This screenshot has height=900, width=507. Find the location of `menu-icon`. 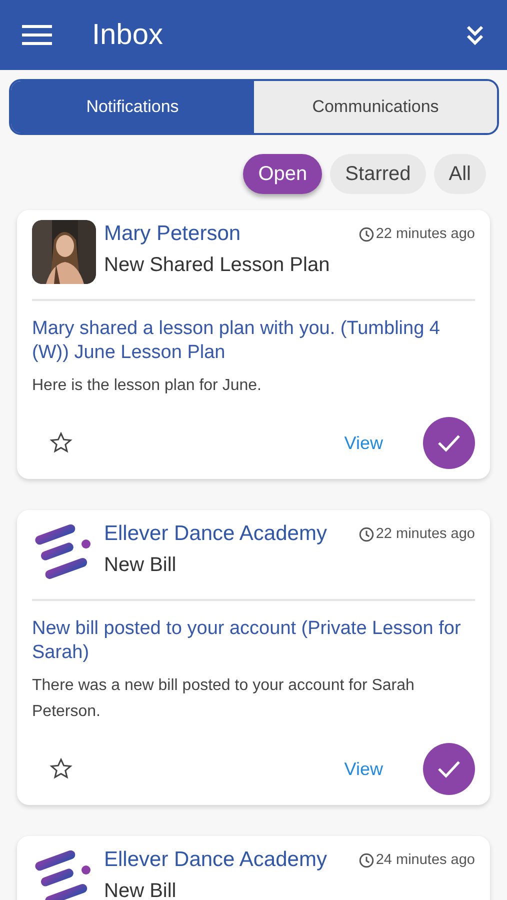

menu-icon is located at coordinates (37, 35).